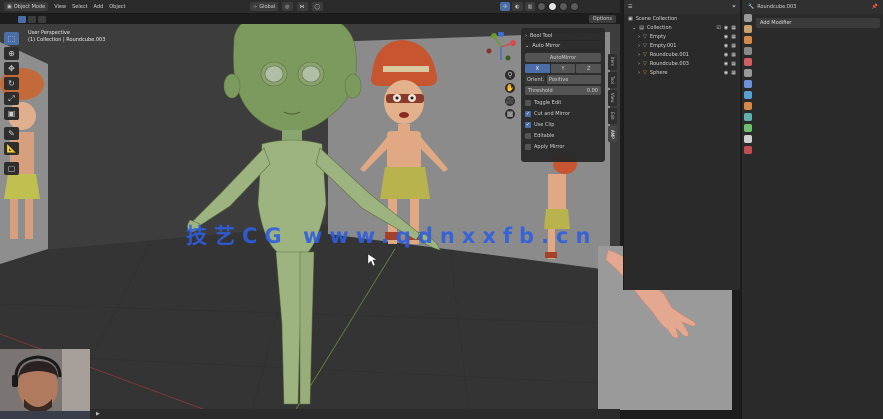  I want to click on wireframe-shading-button, so click(542, 6).